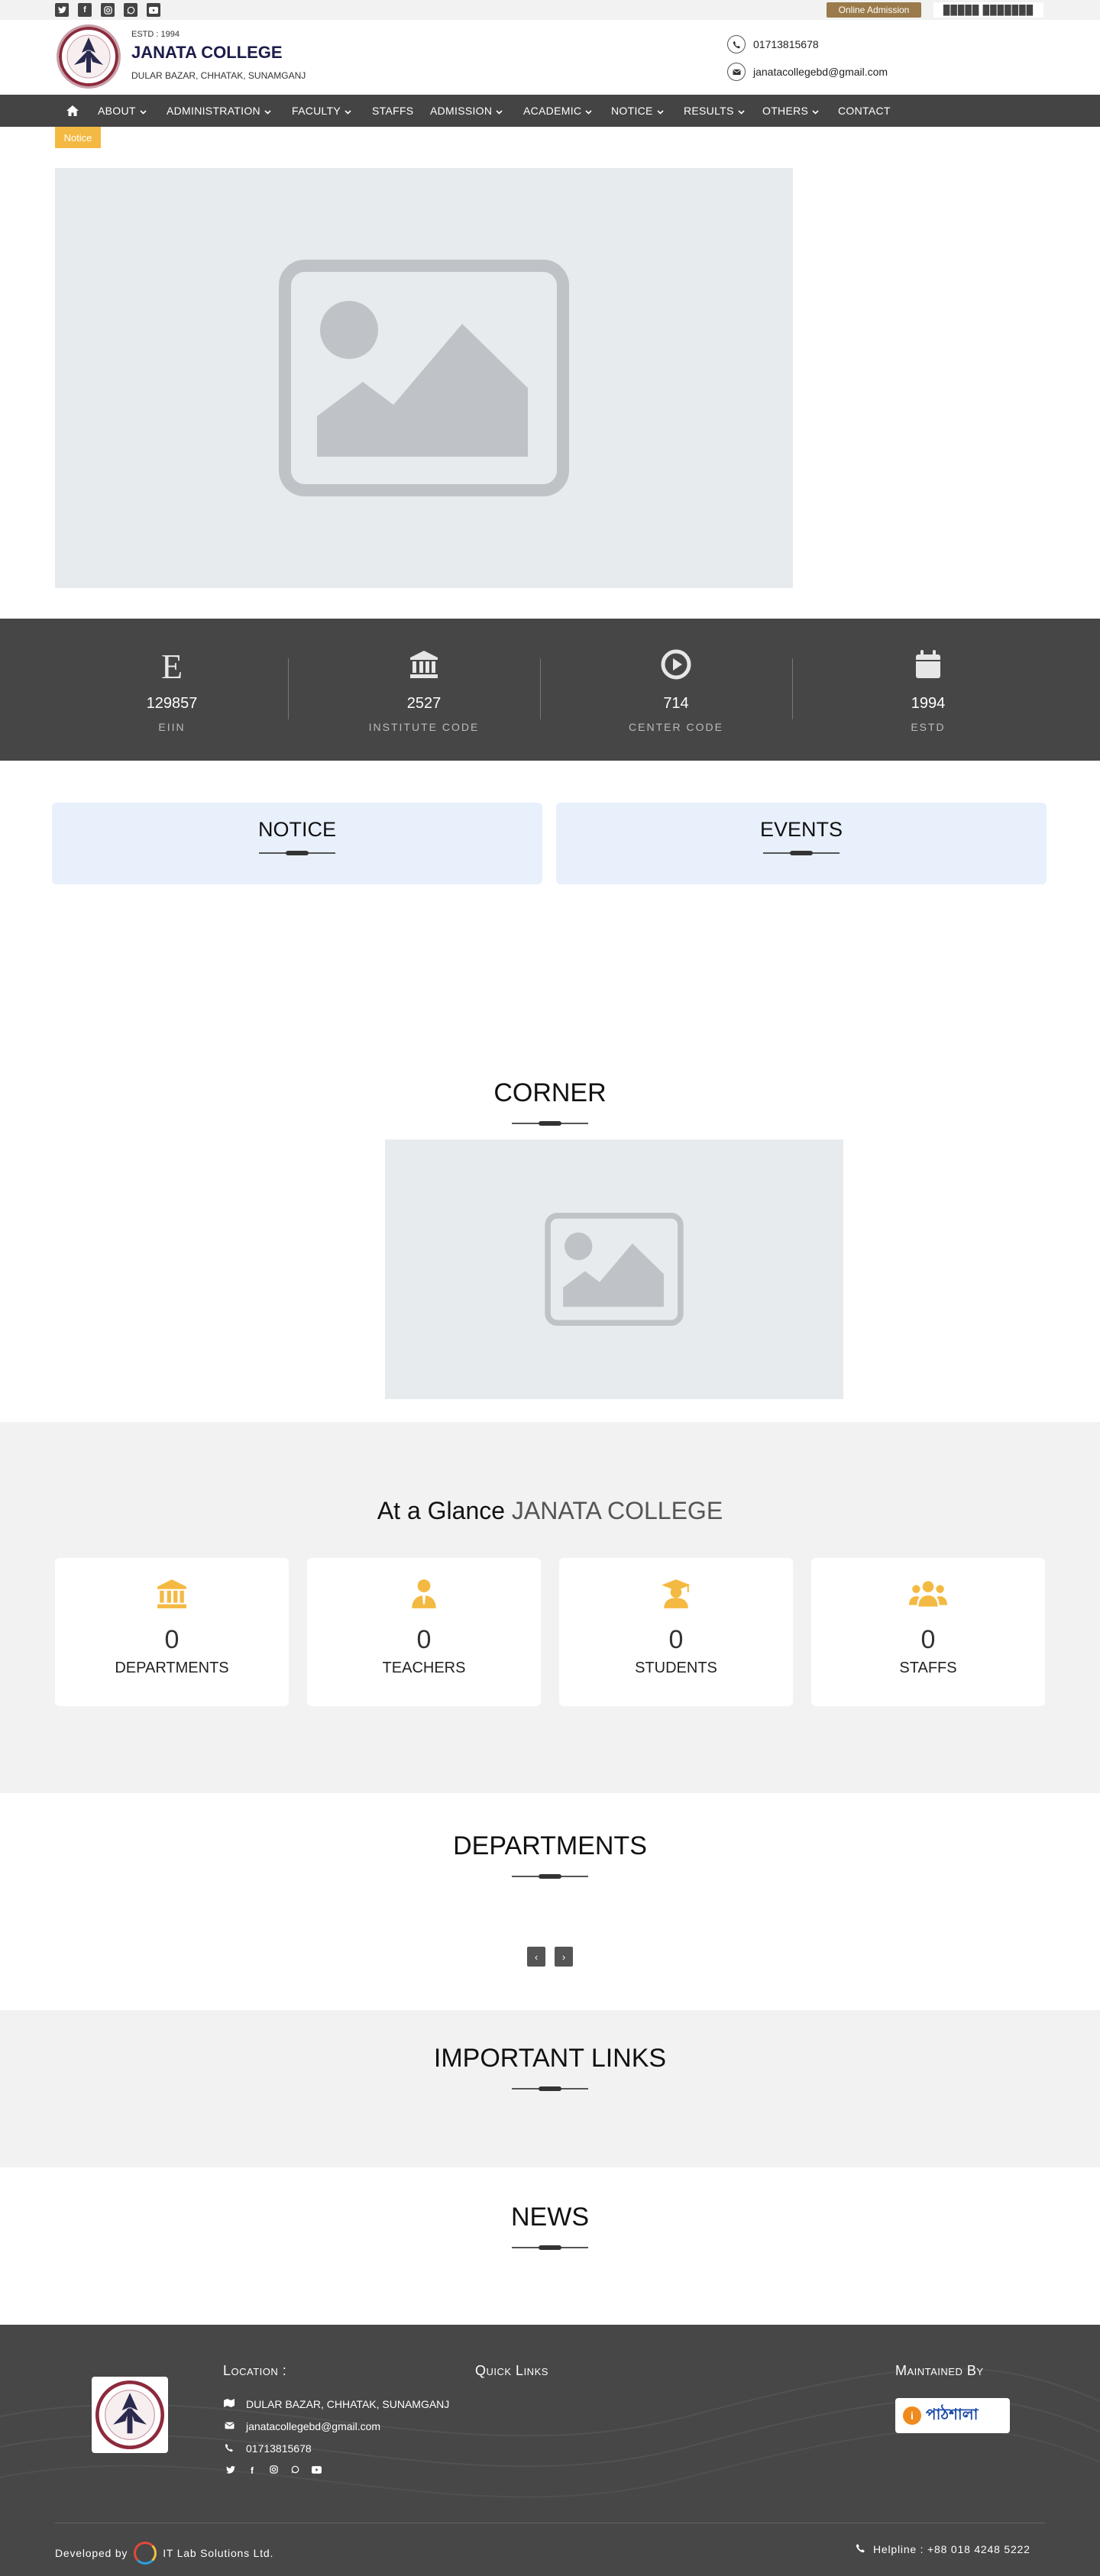 This screenshot has width=1100, height=2576. Describe the element at coordinates (676, 690) in the screenshot. I see `stat-center-code: 714 CENTER CODE` at that location.